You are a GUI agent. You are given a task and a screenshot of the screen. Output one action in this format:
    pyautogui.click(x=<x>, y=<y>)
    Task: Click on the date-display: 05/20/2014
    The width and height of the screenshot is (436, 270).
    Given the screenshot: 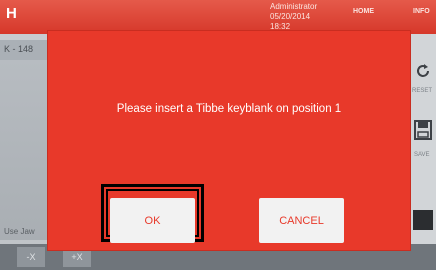 What is the action you would take?
    pyautogui.click(x=290, y=16)
    